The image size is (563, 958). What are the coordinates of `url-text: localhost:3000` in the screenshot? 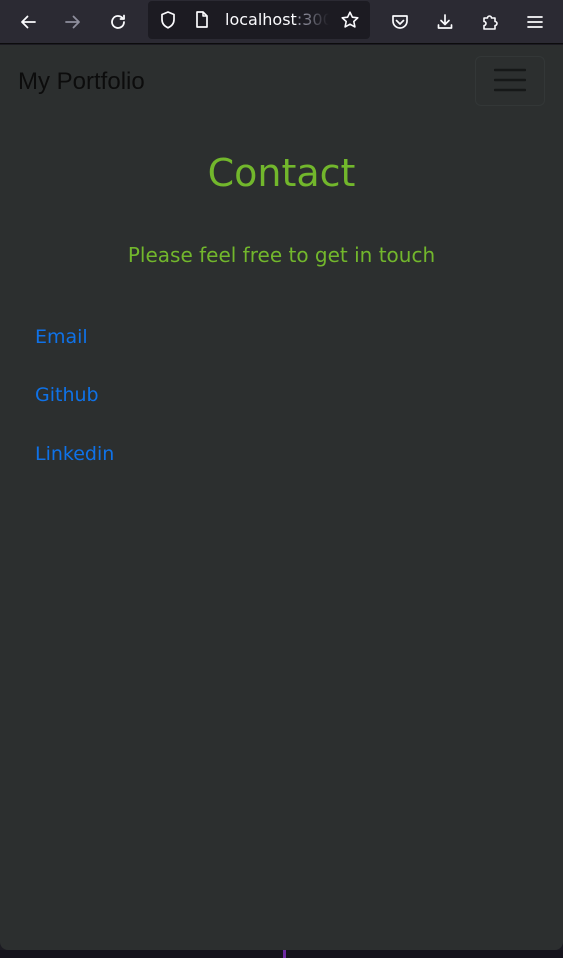 It's located at (277, 19).